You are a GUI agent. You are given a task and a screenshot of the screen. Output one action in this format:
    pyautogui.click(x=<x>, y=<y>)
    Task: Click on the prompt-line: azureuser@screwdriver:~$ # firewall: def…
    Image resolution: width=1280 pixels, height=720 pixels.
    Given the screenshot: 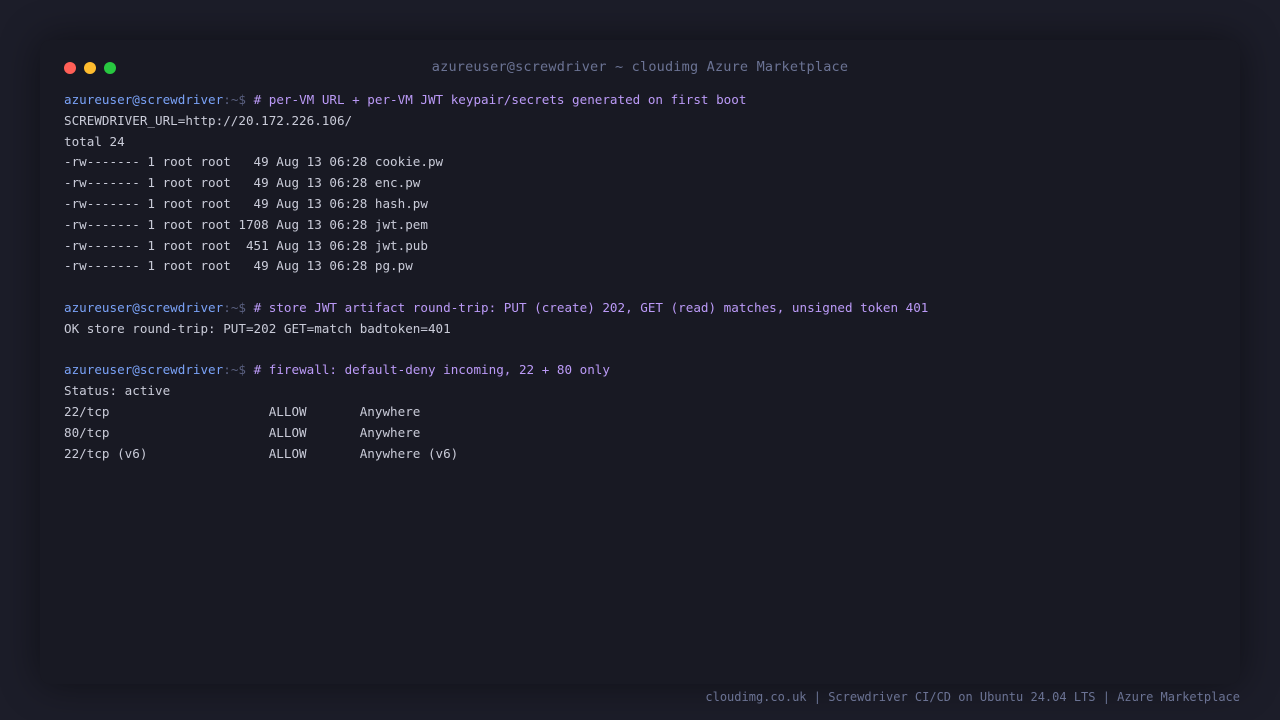 What is the action you would take?
    pyautogui.click(x=640, y=370)
    